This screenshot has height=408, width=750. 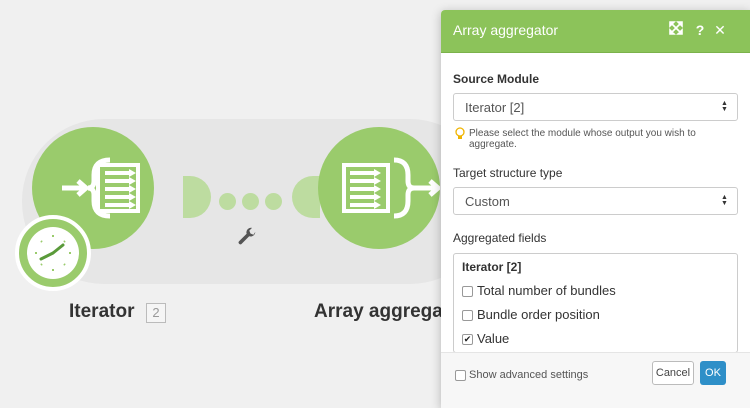 What do you see at coordinates (156, 313) in the screenshot?
I see `module-id-badge: 2` at bounding box center [156, 313].